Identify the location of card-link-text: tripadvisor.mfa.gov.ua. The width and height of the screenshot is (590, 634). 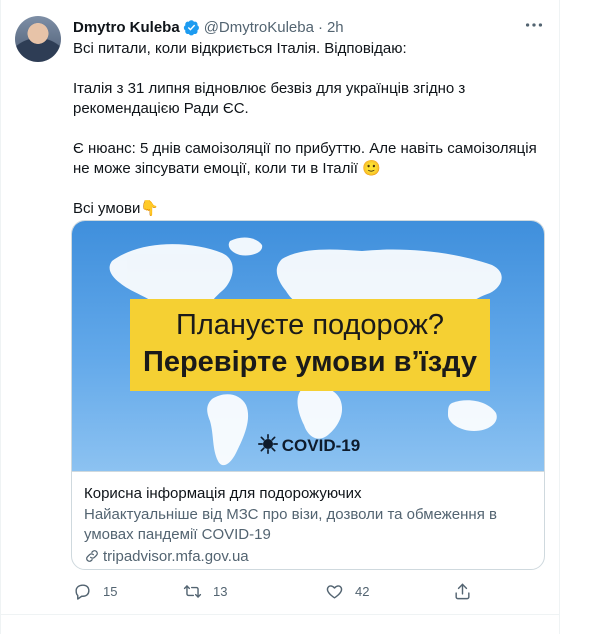
(176, 556).